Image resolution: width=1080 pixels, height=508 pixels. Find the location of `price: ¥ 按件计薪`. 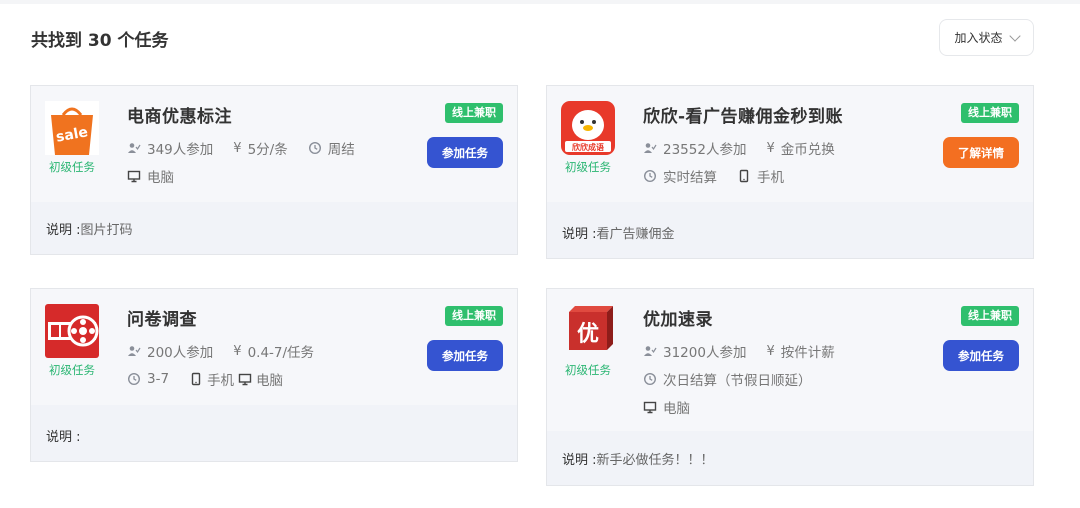

price: ¥ 按件计薪 is located at coordinates (800, 352).